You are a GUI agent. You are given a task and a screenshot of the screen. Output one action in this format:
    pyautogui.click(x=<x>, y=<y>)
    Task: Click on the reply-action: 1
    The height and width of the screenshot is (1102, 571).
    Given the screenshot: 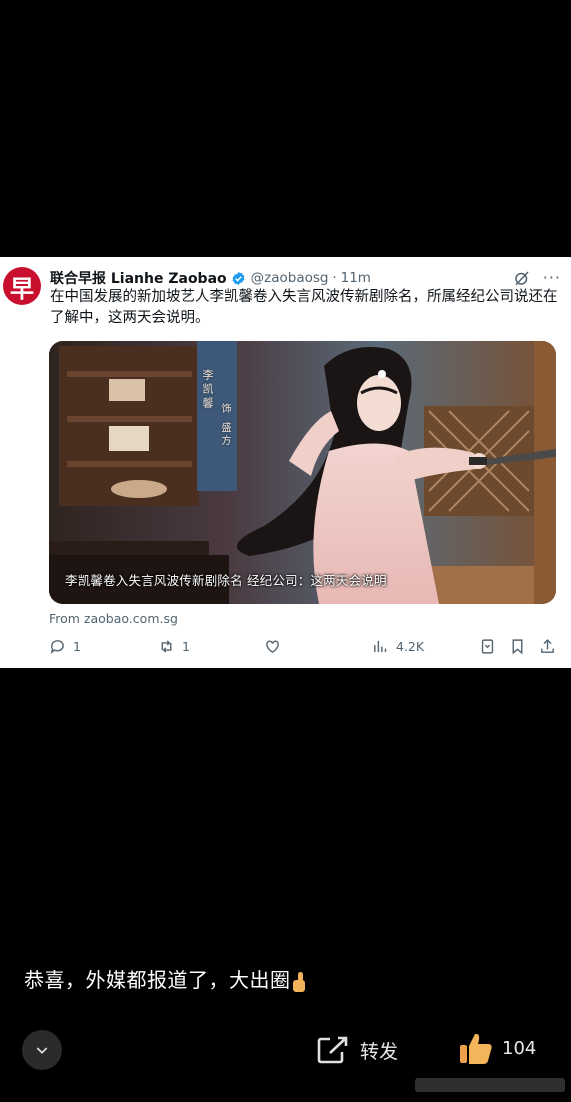 What is the action you would take?
    pyautogui.click(x=65, y=646)
    